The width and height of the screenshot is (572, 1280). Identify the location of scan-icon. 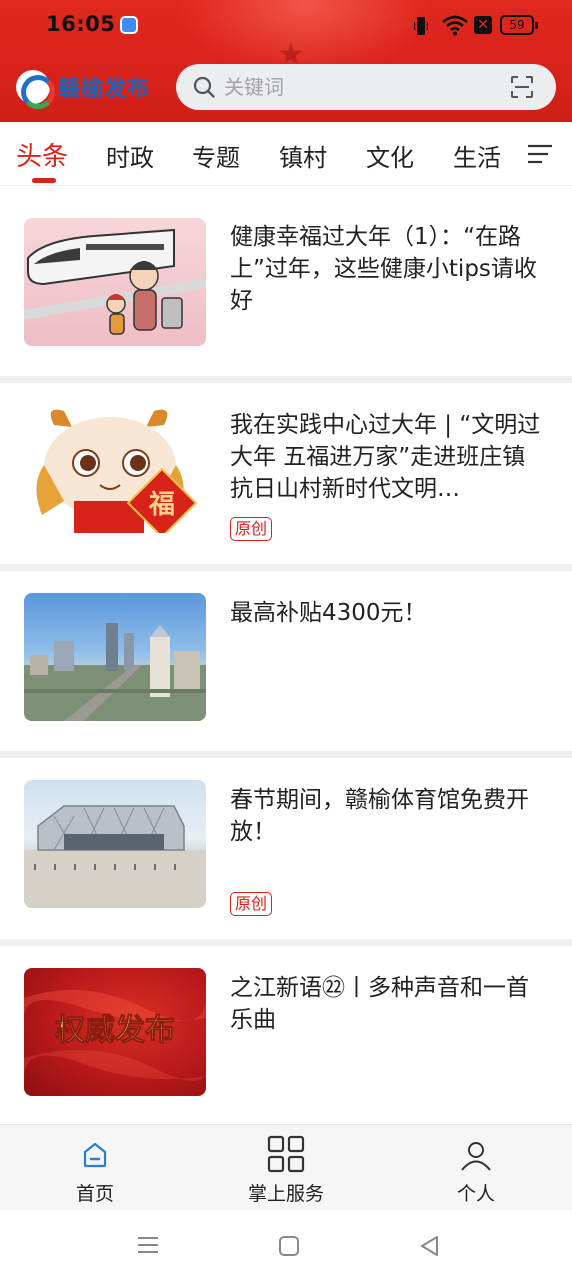
(522, 87).